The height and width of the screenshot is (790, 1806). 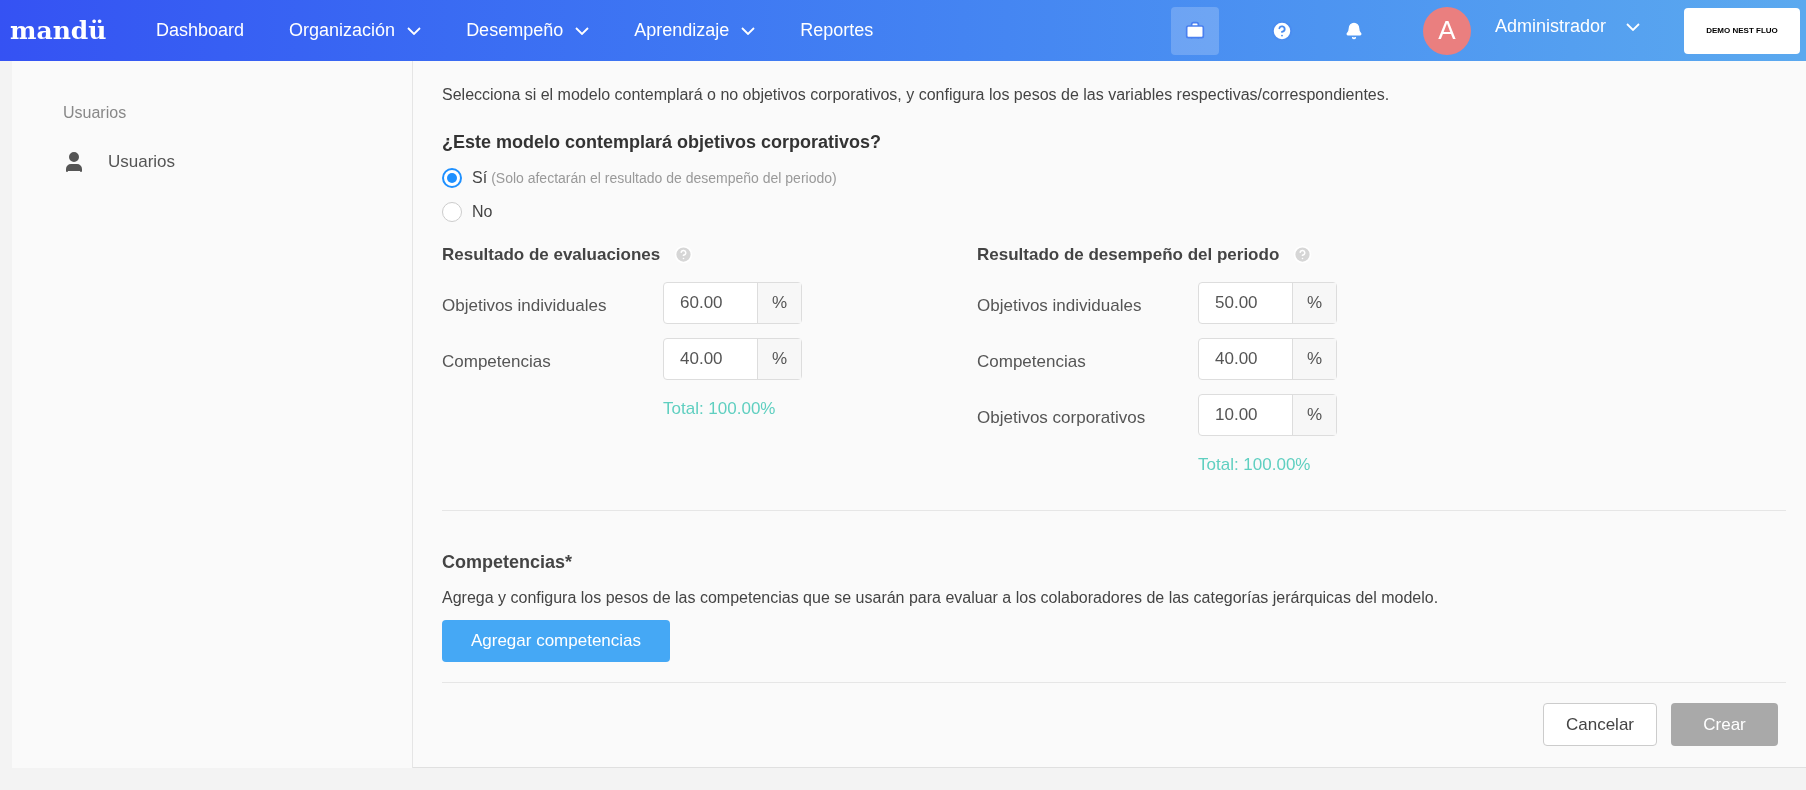 What do you see at coordinates (1267, 414) in the screenshot?
I see `percentage-input: 10.00 %` at bounding box center [1267, 414].